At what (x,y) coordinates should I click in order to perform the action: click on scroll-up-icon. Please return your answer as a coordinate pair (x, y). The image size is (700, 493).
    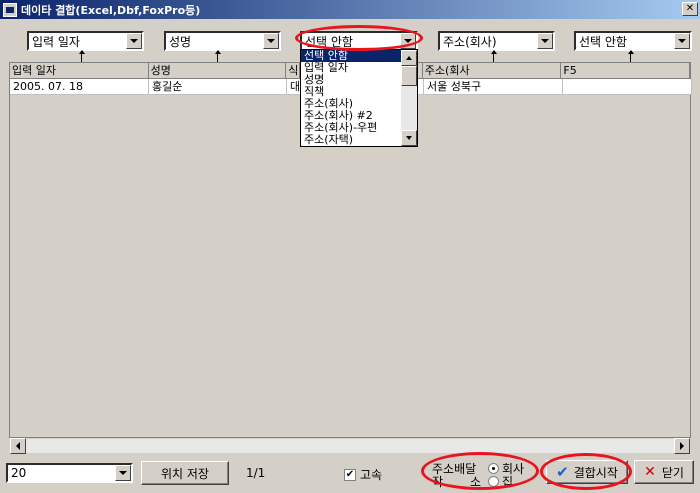
    Looking at the image, I should click on (409, 58).